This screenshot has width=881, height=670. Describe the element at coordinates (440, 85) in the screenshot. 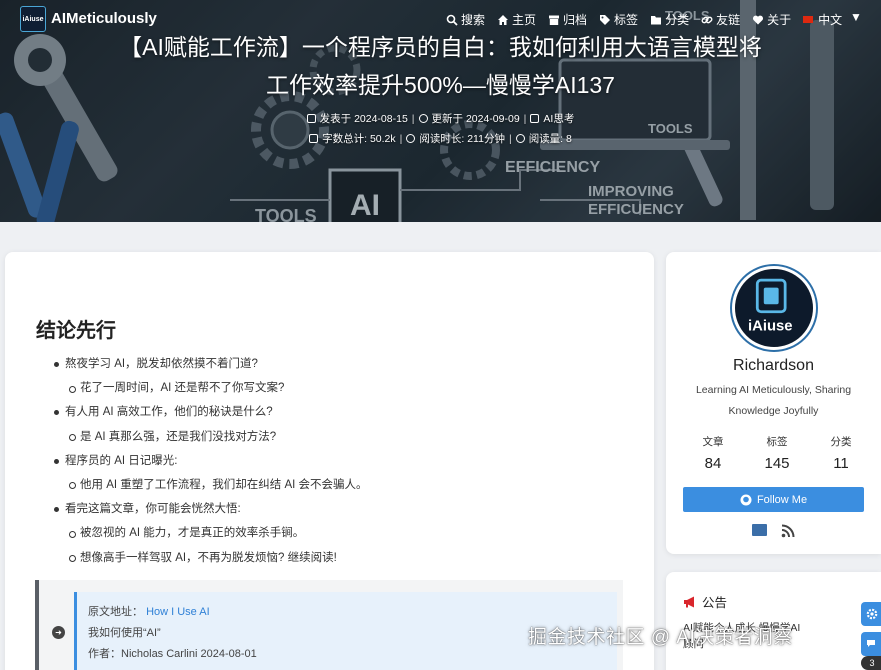

I see `post-title-line: 工作效率提升500%—慢慢学AI137` at that location.